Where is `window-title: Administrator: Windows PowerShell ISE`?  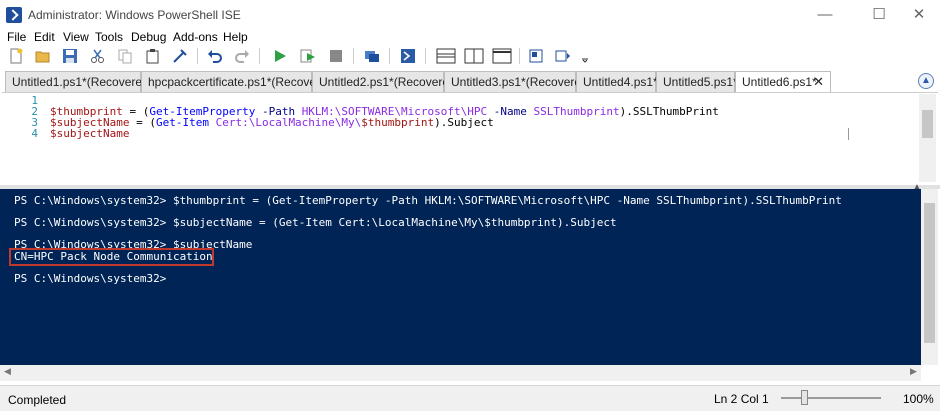
window-title: Administrator: Windows PowerShell ISE is located at coordinates (134, 15).